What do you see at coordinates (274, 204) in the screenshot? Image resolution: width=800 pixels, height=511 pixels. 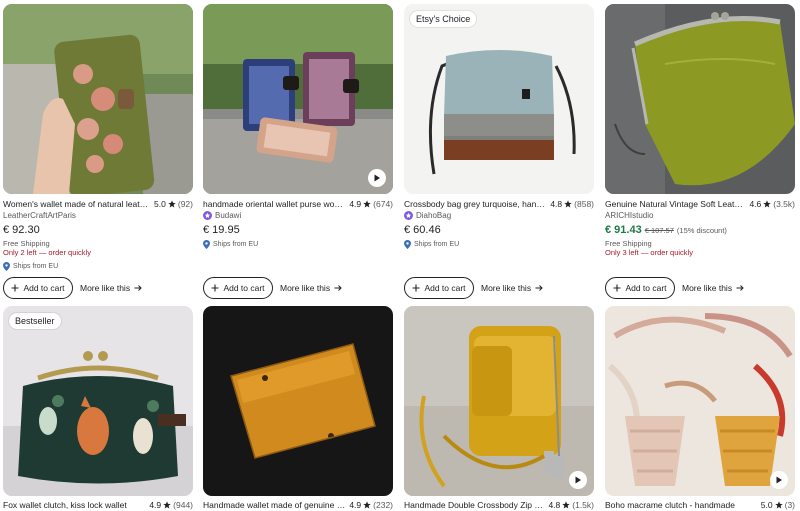 I see `listing-title: handmade oriental wallet purse women` at bounding box center [274, 204].